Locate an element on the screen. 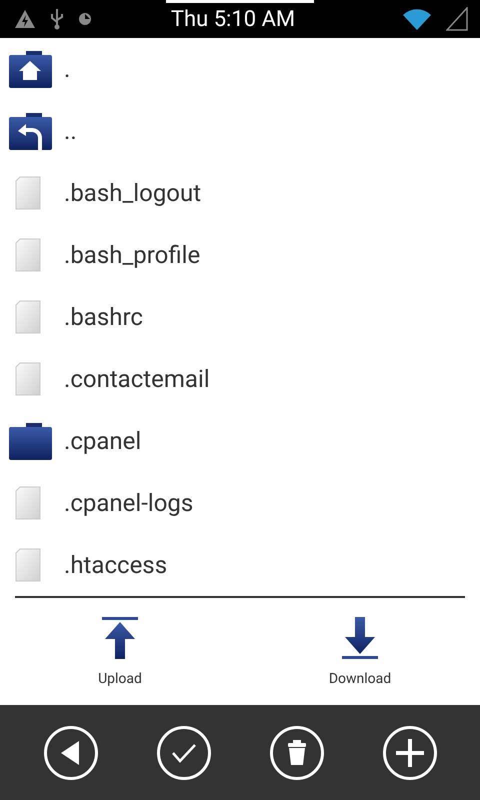  file-name: . is located at coordinates (67, 69).